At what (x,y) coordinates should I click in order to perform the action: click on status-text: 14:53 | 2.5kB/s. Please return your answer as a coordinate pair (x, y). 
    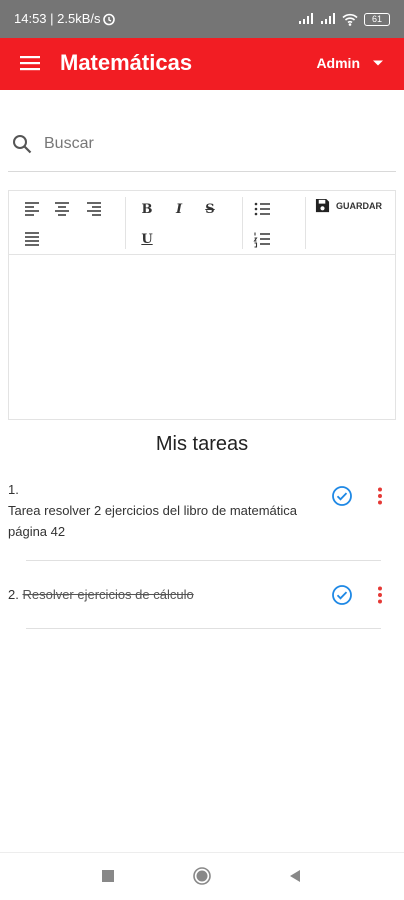
    Looking at the image, I should click on (57, 18).